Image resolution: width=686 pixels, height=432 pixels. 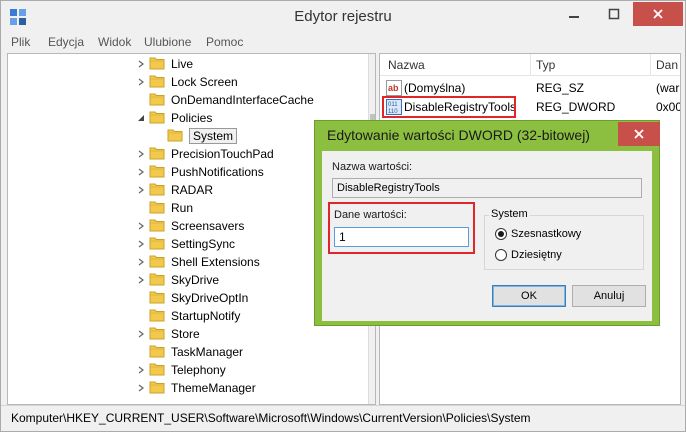 I want to click on menu-ulubione: Ulubione, so click(x=167, y=42).